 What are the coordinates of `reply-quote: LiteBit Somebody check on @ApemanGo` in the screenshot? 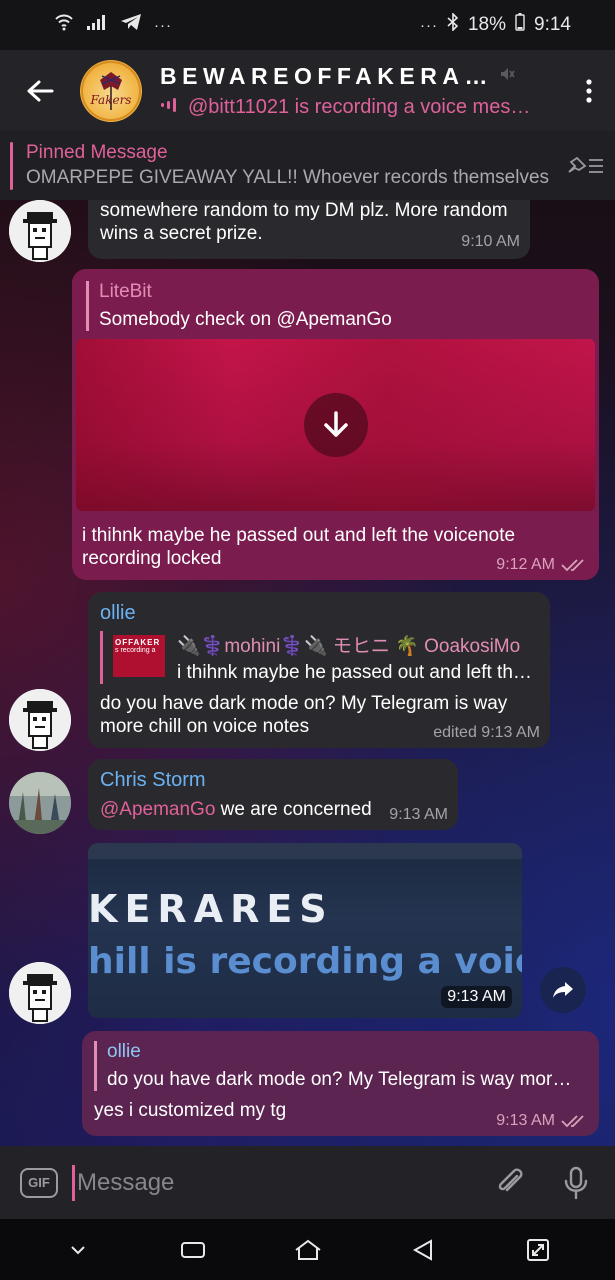 It's located at (335, 306).